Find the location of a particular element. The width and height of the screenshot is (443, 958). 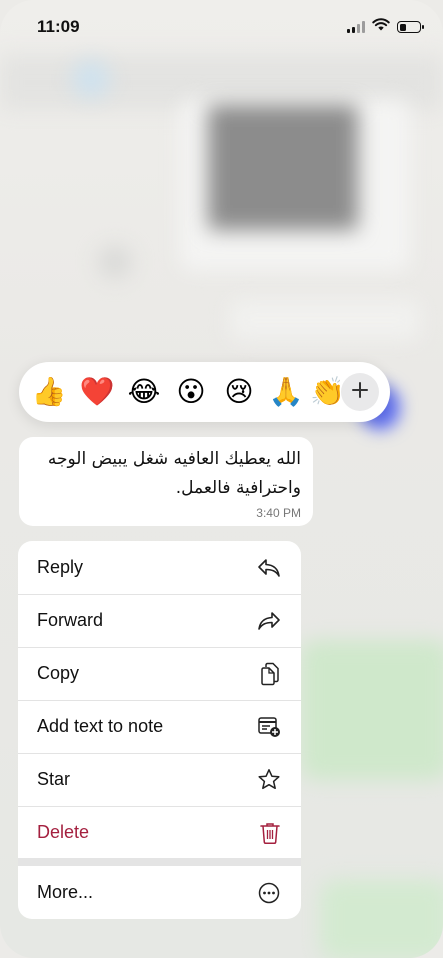

menu-item-reply: Reply is located at coordinates (159, 567).